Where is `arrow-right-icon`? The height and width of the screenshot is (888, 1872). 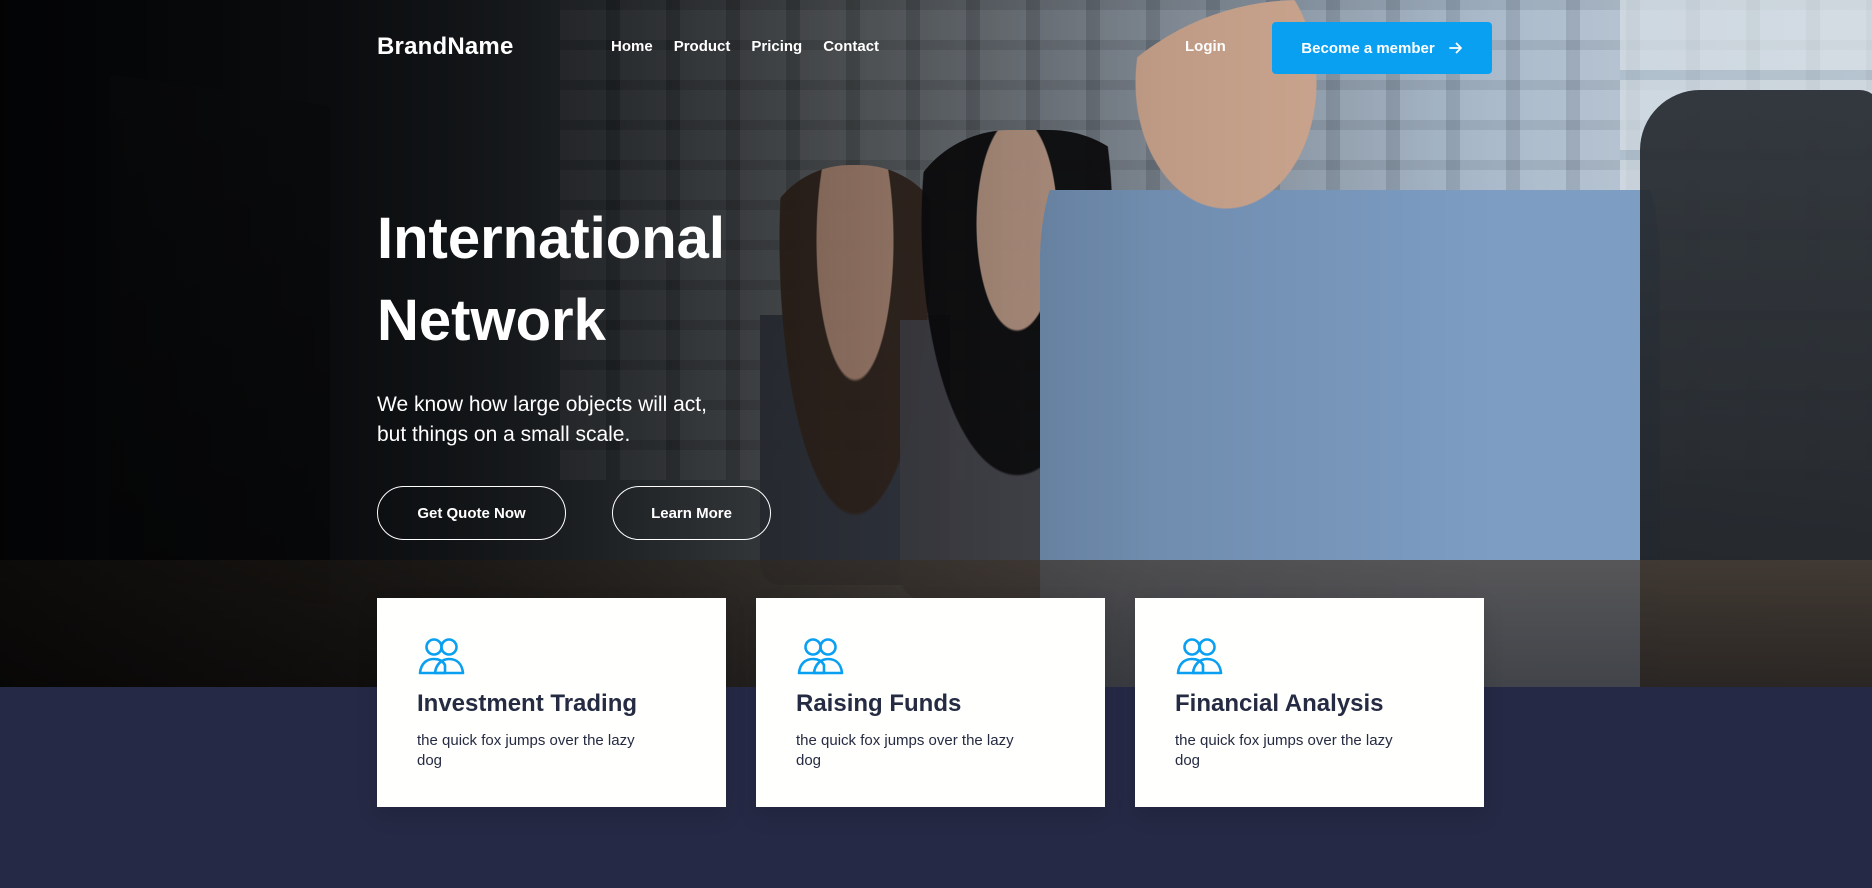 arrow-right-icon is located at coordinates (1455, 48).